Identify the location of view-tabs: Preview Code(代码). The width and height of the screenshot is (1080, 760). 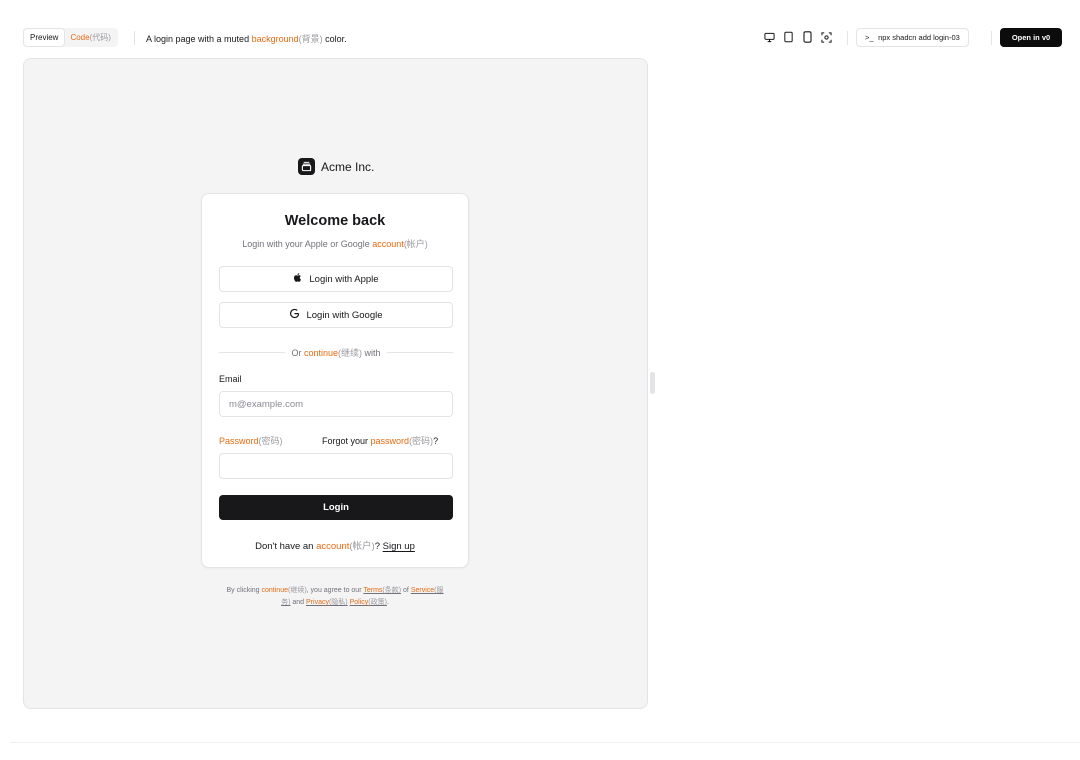
(70, 37).